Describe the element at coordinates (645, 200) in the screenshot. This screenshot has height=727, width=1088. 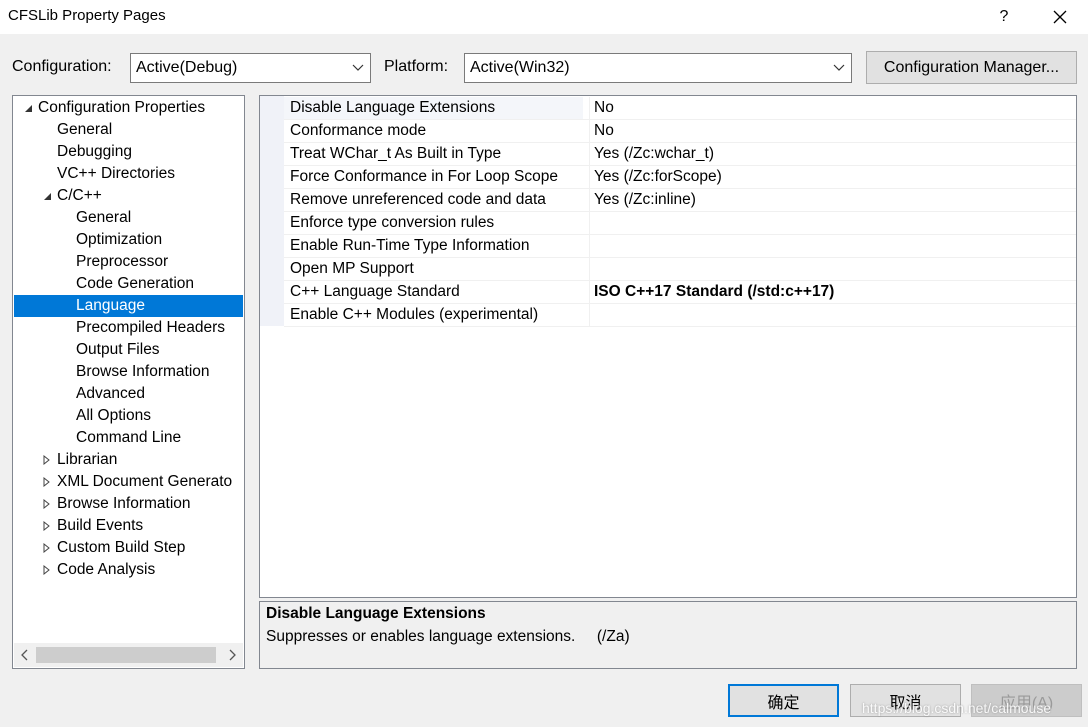
I see `property-value: Yes (/Zc:inline)` at that location.